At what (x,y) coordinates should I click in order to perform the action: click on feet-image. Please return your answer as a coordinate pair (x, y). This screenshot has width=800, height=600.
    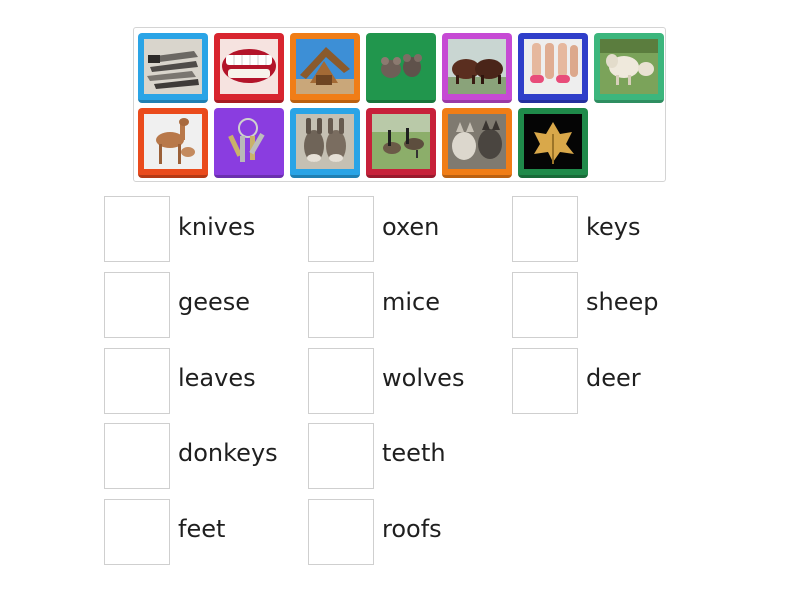
    Looking at the image, I should click on (553, 66).